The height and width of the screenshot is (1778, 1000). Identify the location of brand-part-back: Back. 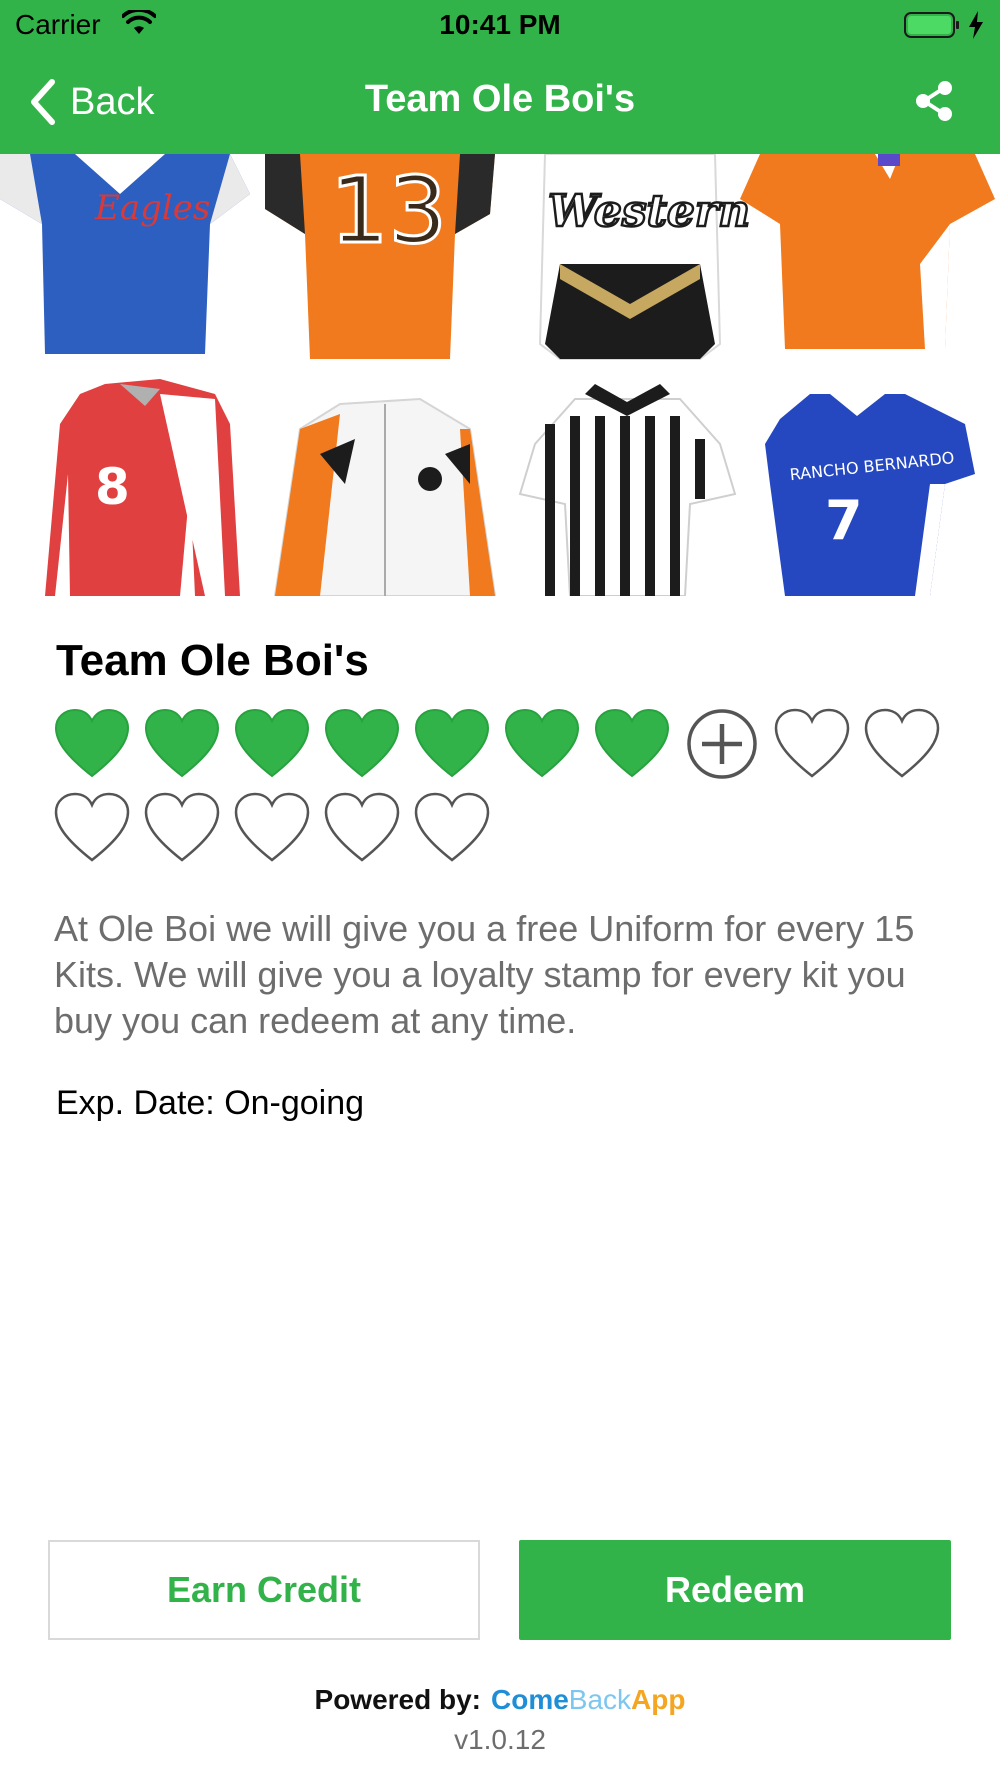
(600, 1699).